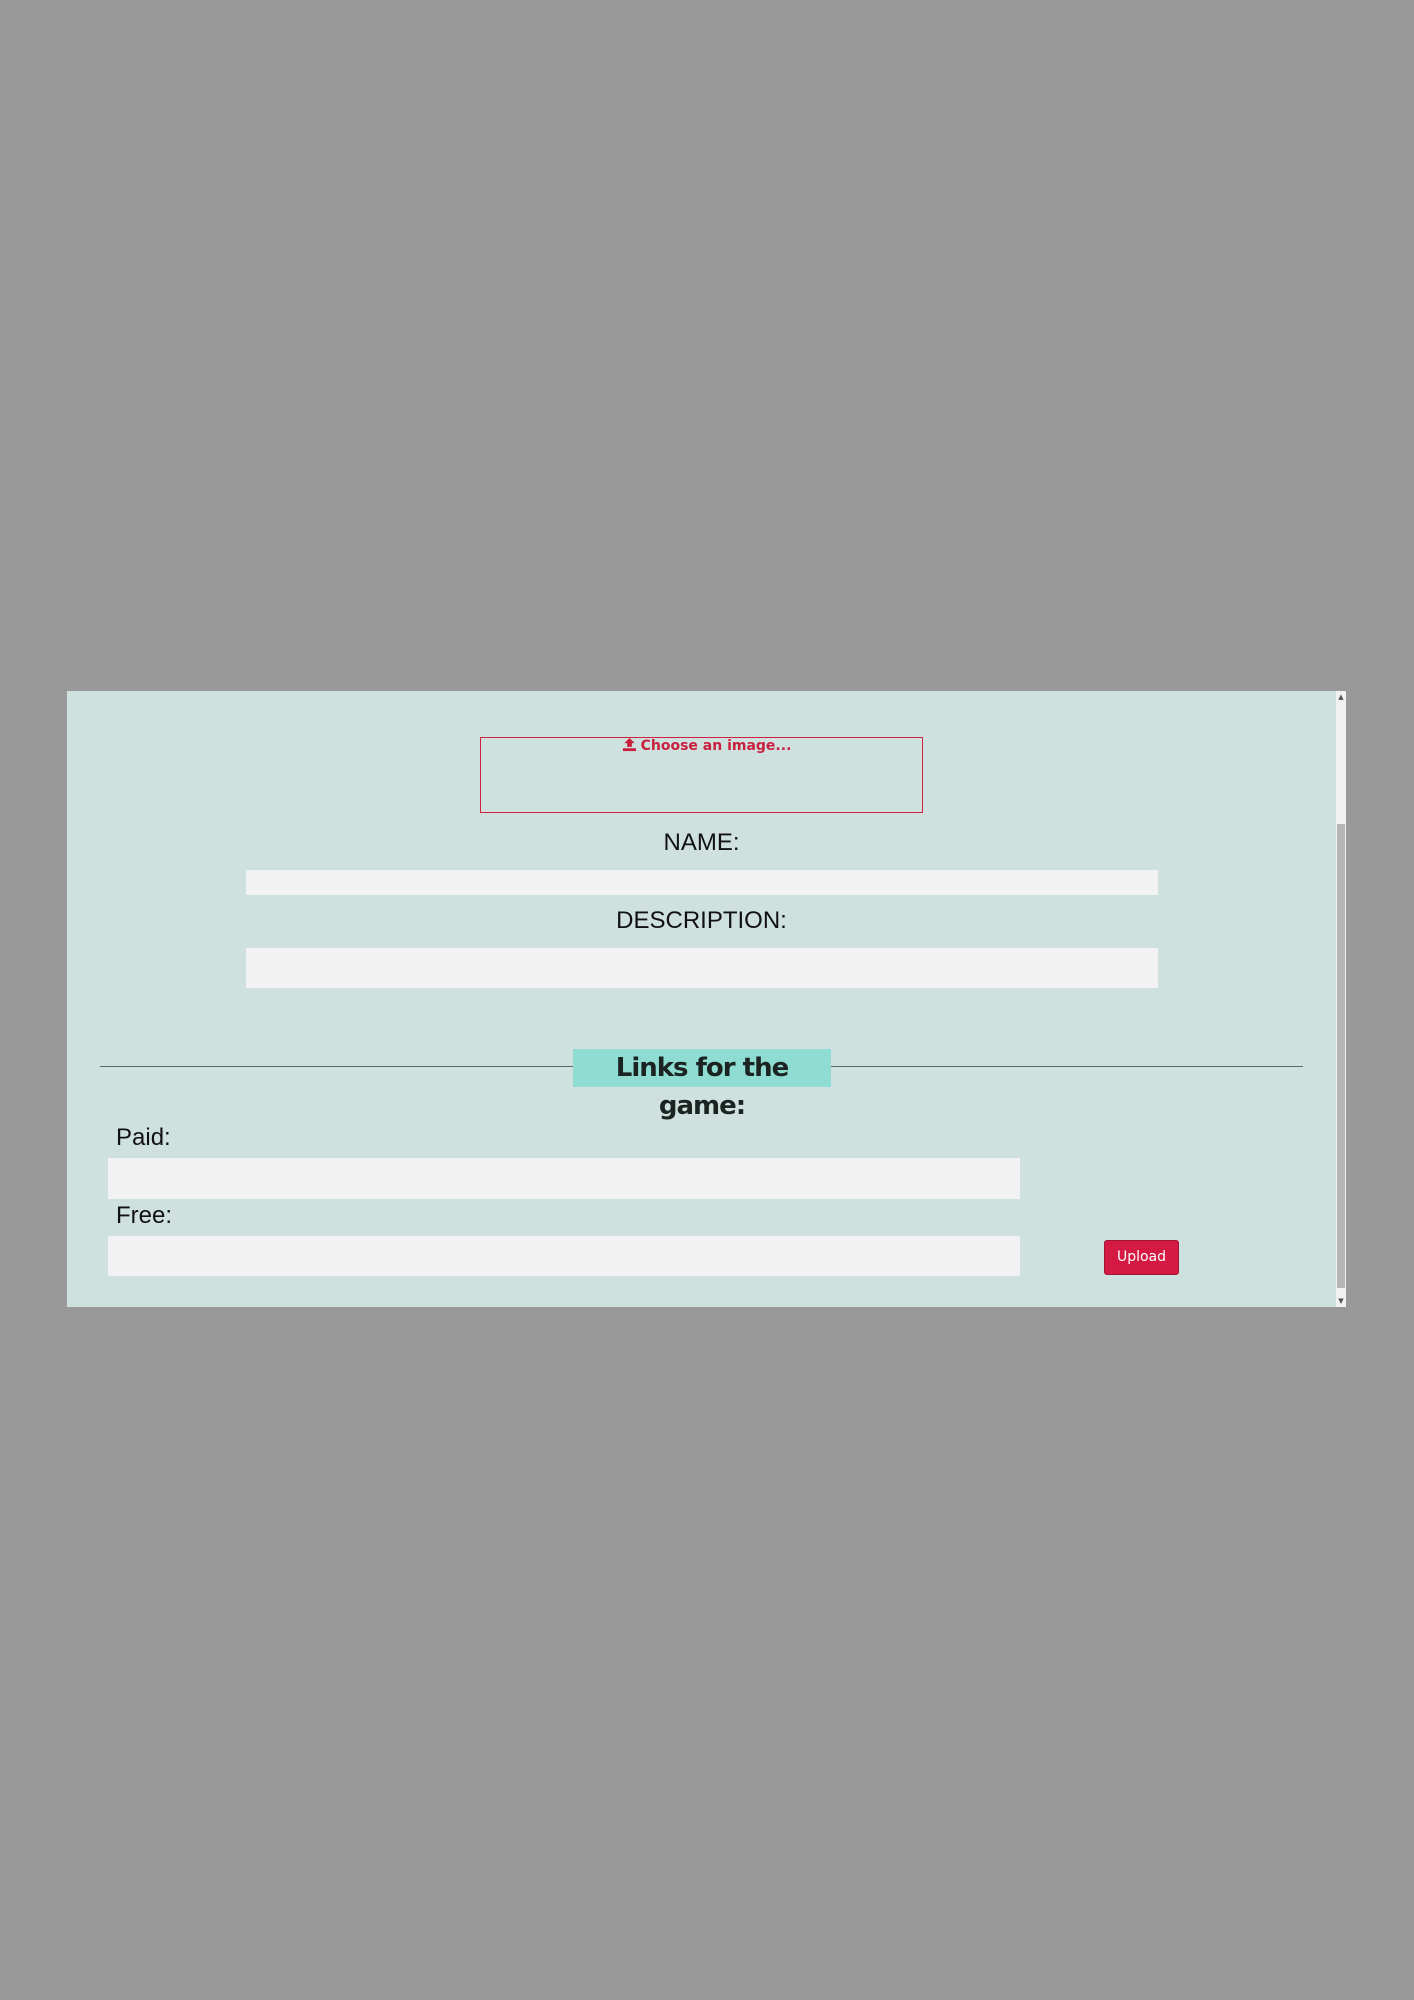  Describe the element at coordinates (143, 1137) in the screenshot. I see `paid-label: Paid:` at that location.